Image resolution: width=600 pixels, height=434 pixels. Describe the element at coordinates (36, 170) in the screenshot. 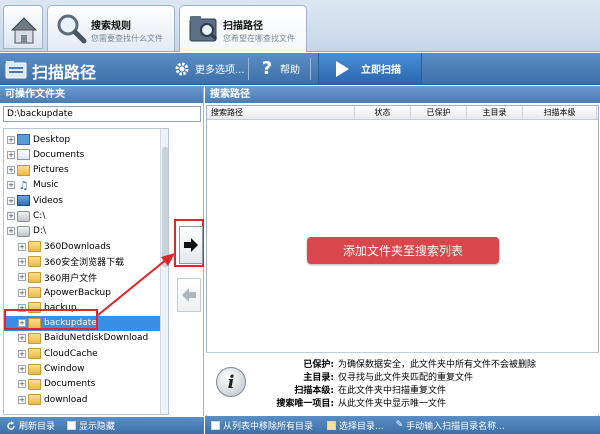

I see `tree-item: + Pictures` at that location.